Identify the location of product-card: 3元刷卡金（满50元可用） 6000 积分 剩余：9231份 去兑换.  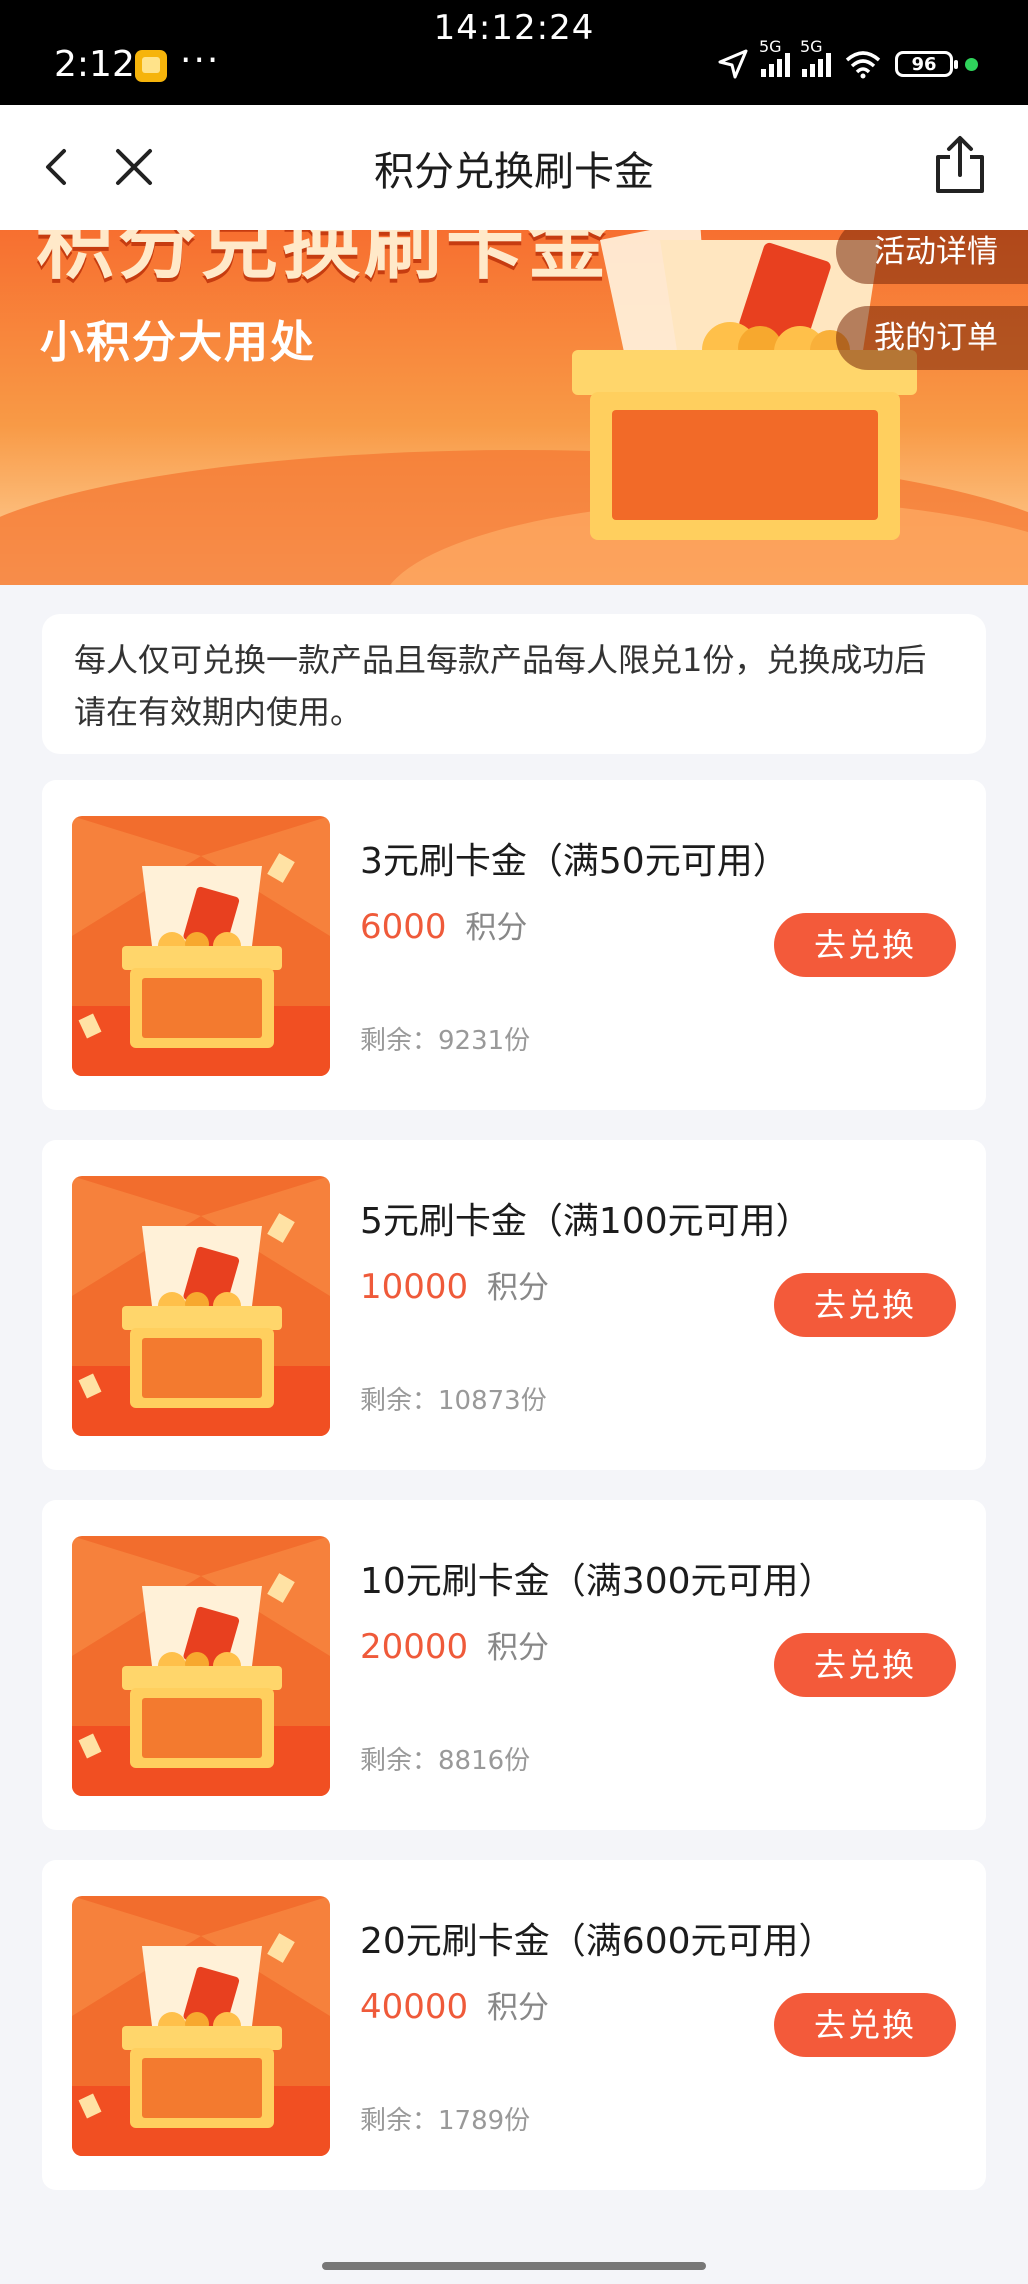
(514, 945).